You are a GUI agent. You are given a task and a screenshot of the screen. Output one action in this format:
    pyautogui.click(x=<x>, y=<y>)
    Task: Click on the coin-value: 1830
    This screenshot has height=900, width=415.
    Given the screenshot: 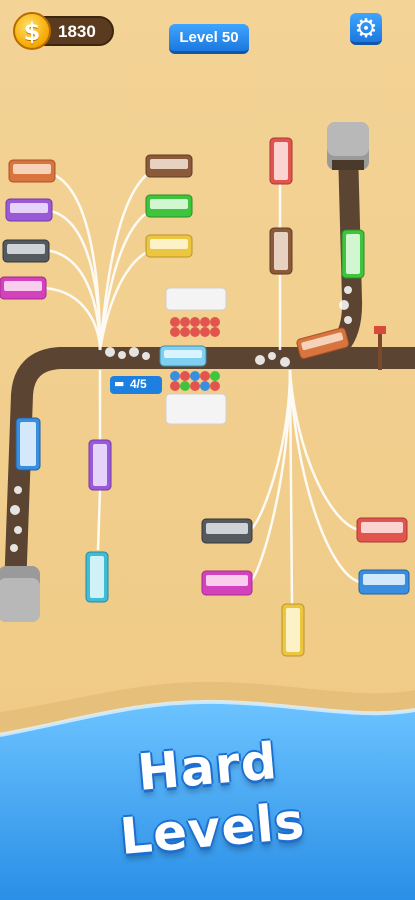 What is the action you would take?
    pyautogui.click(x=77, y=31)
    